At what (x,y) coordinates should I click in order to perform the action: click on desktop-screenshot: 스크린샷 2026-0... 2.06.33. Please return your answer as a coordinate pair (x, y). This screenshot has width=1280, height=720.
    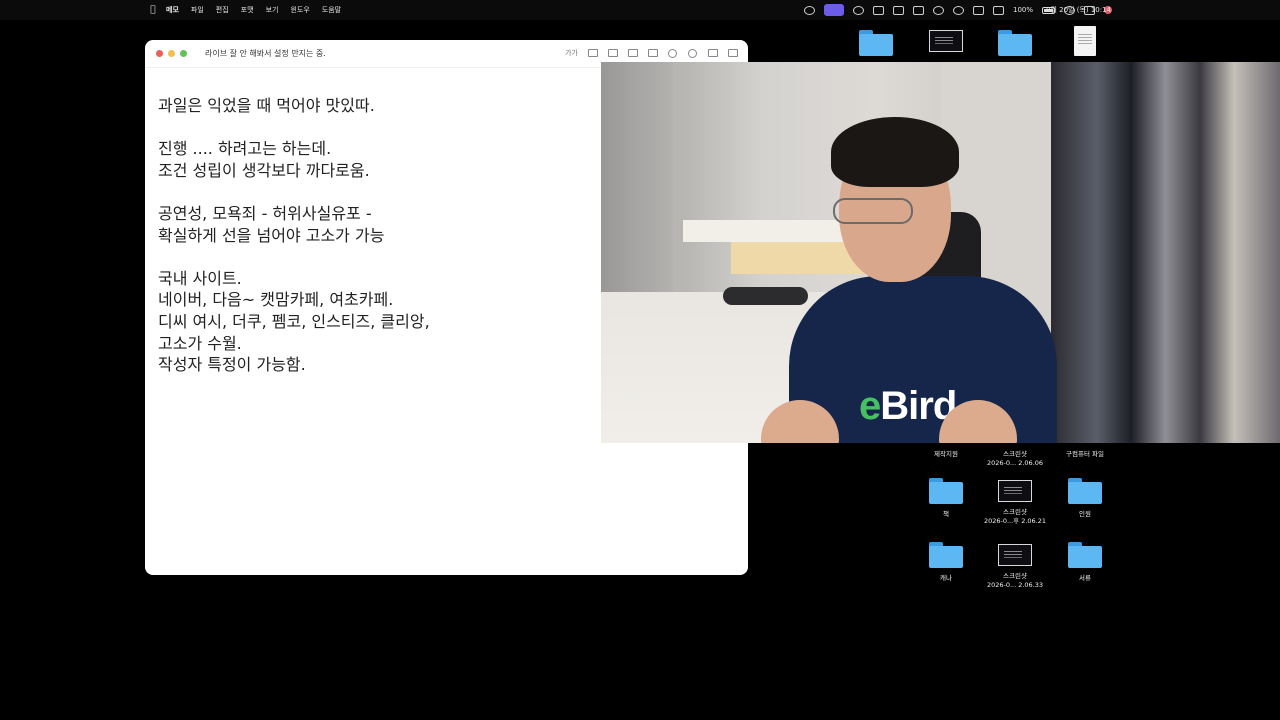
    Looking at the image, I should click on (1015, 566).